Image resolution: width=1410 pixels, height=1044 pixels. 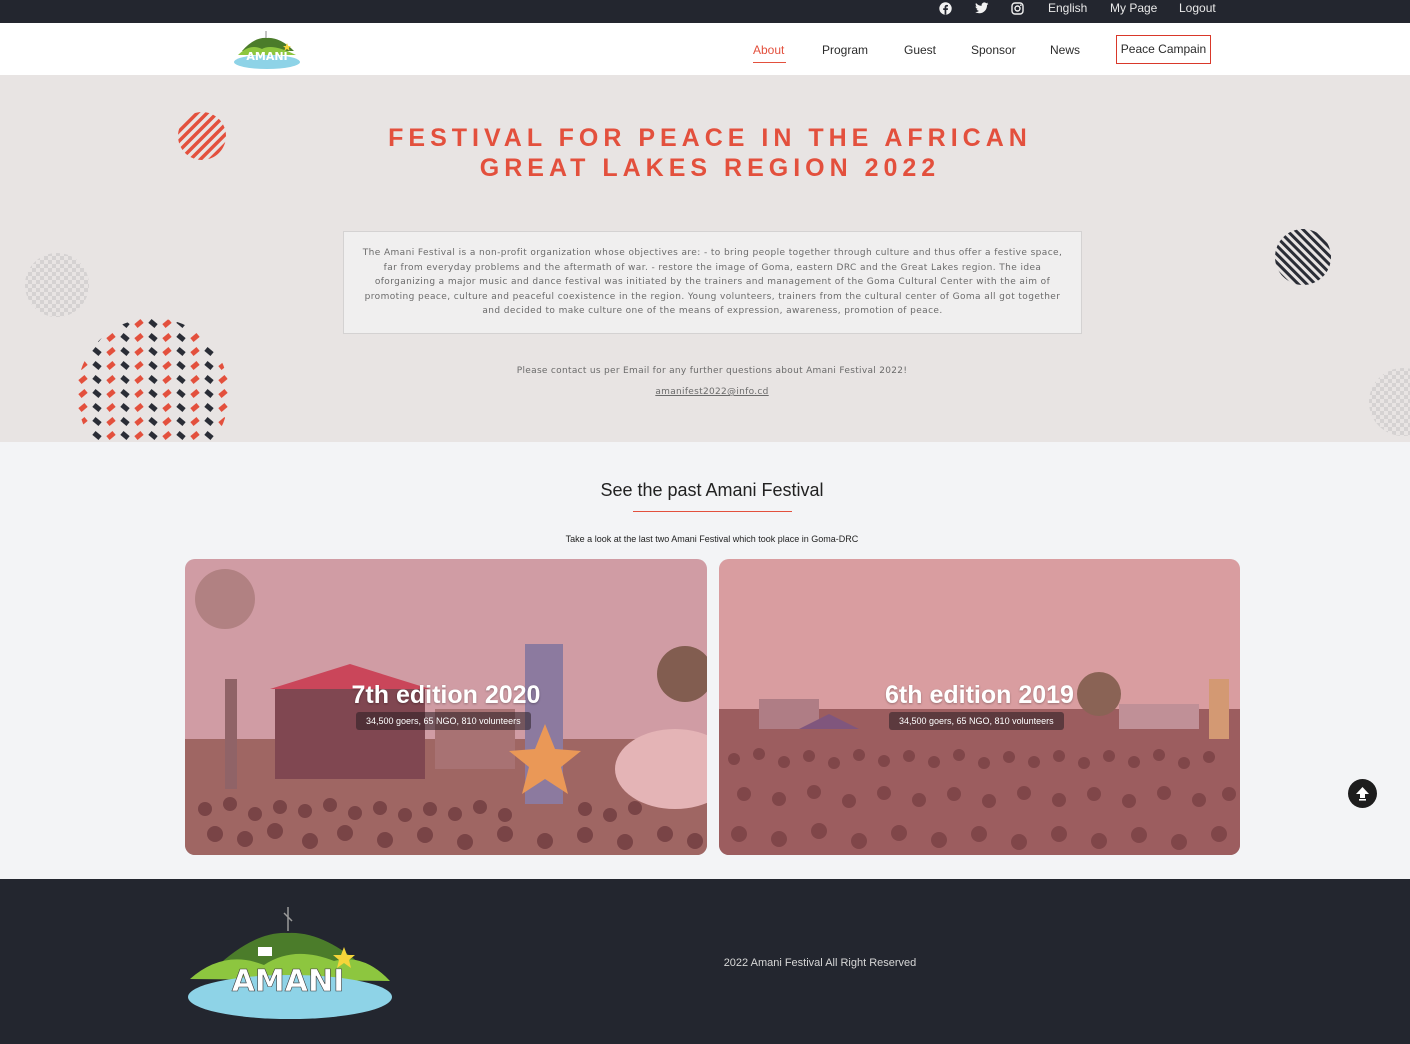 I want to click on logout-link: Logout, so click(x=1197, y=11).